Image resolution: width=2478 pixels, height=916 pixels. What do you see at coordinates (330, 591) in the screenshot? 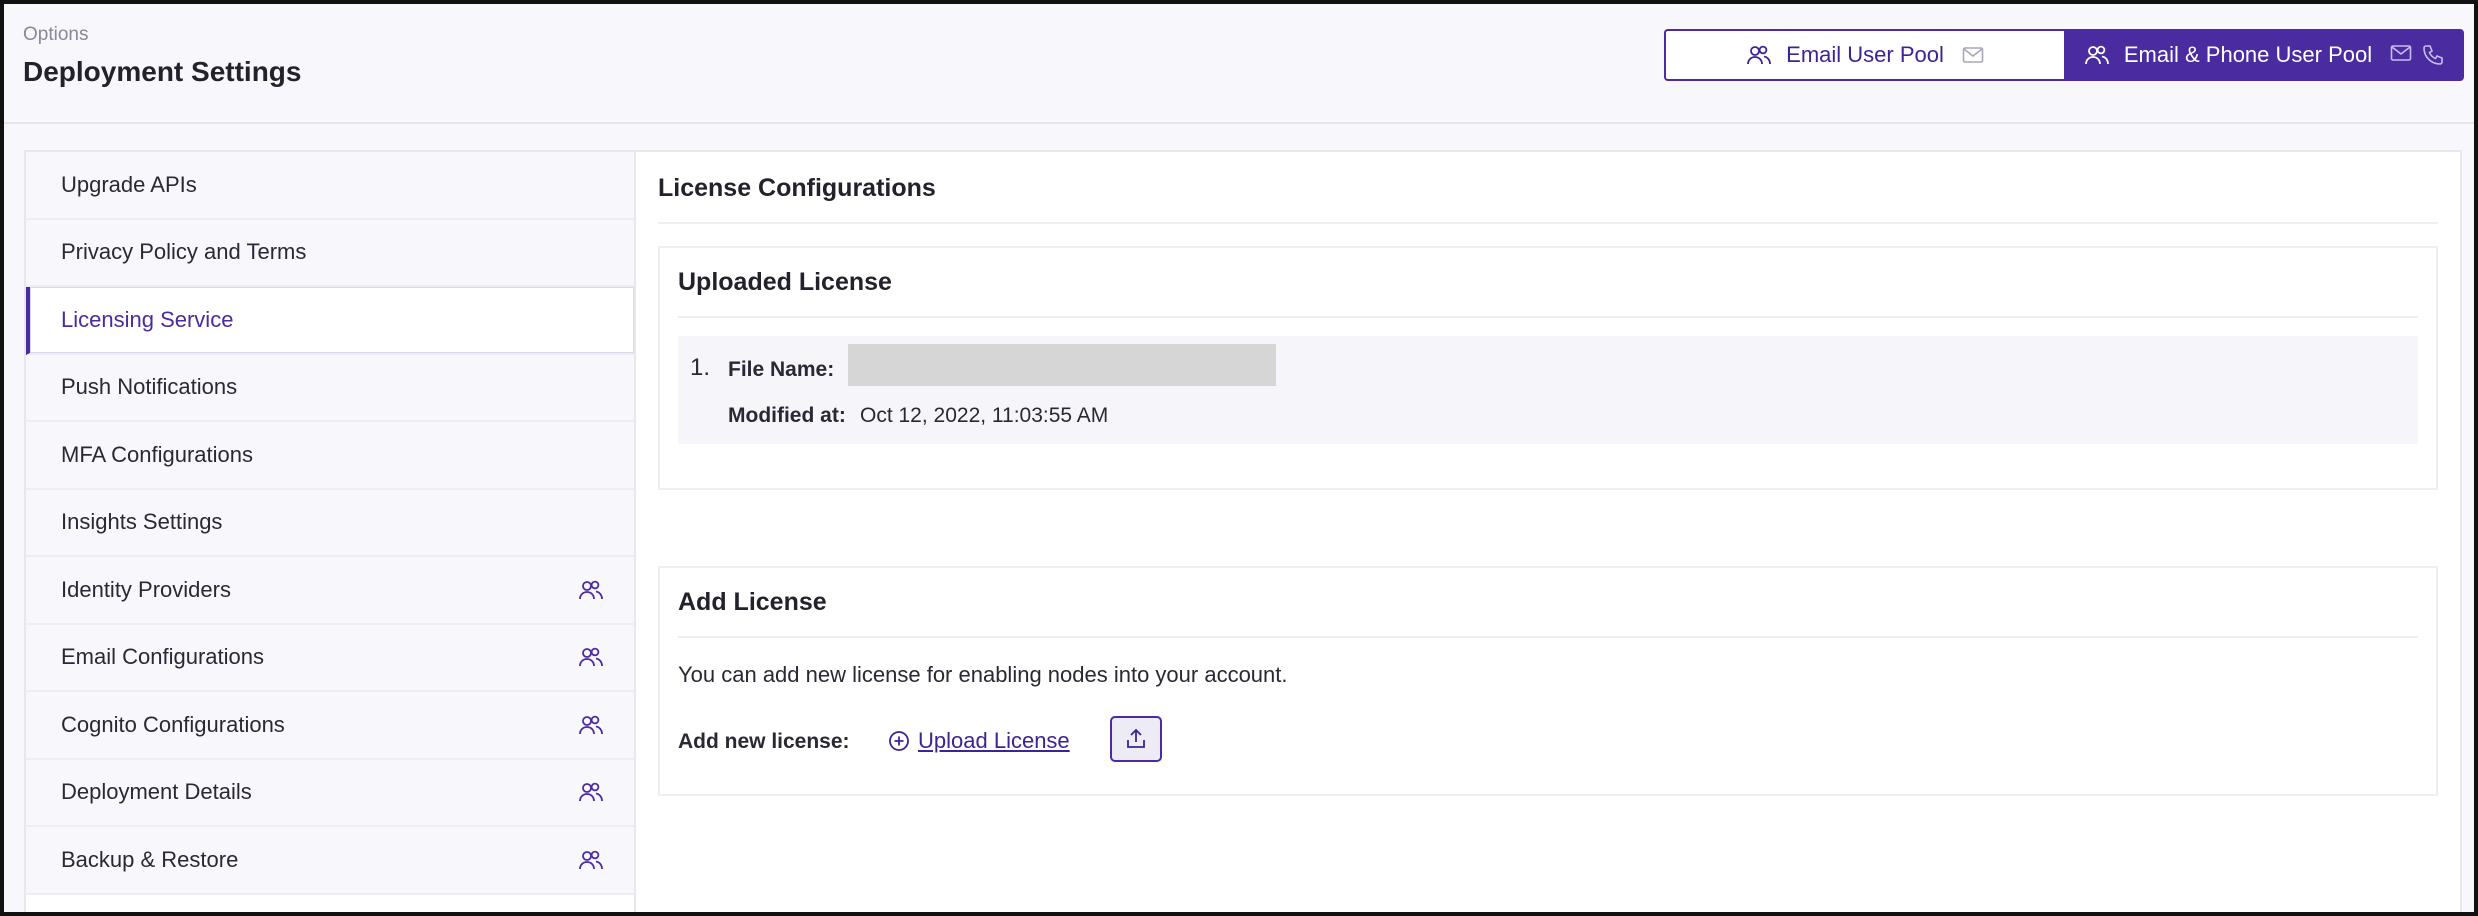
I see `sidebar-item-identity-providers: Identity Providers` at bounding box center [330, 591].